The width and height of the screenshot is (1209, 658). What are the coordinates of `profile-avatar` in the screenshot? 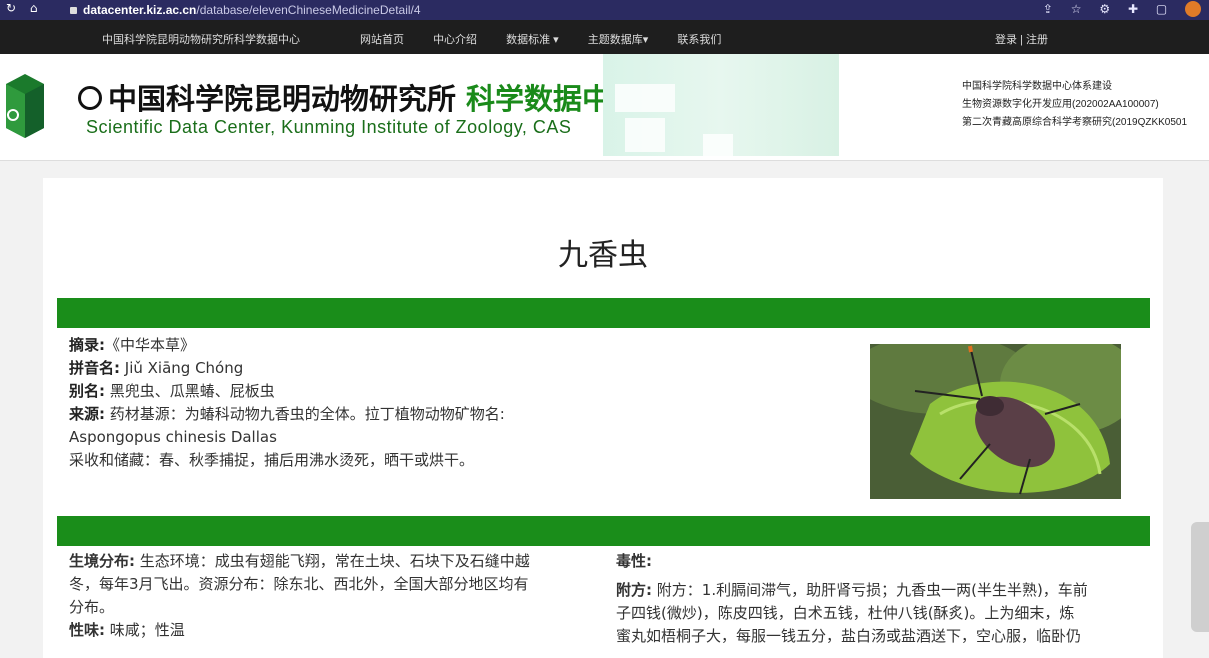 It's located at (1193, 9).